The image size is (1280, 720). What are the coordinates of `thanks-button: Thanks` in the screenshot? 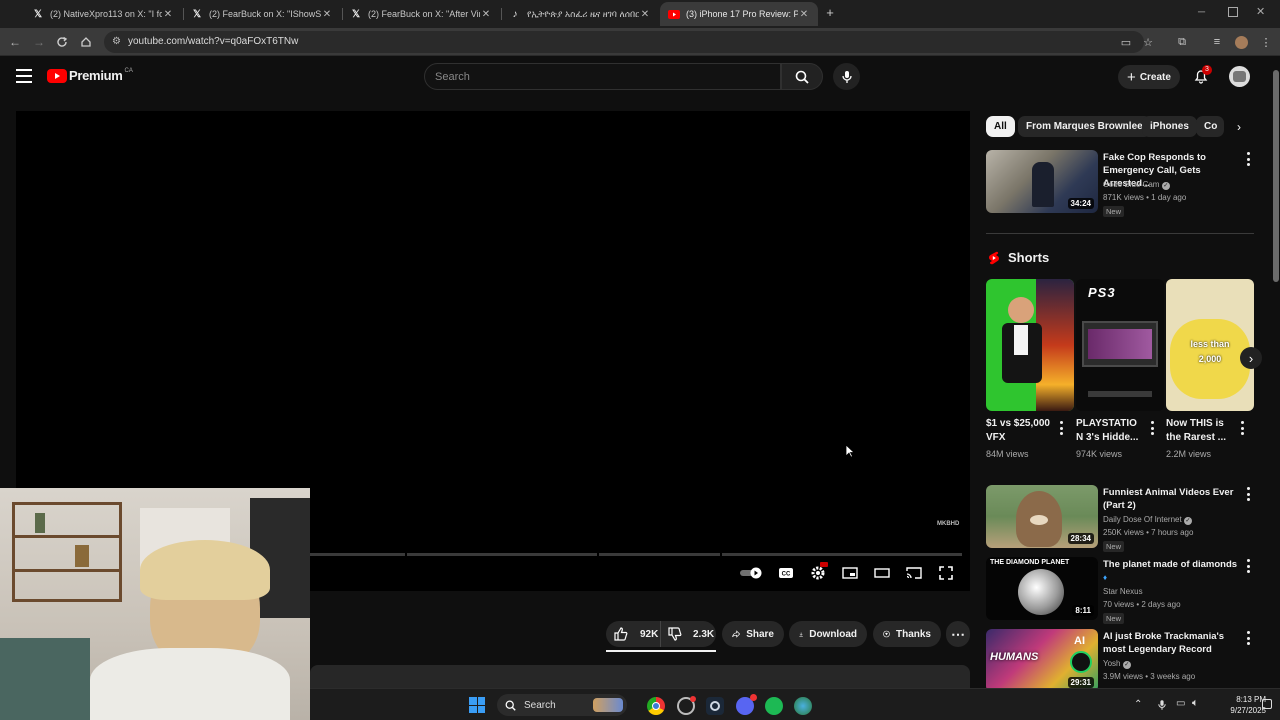 It's located at (907, 634).